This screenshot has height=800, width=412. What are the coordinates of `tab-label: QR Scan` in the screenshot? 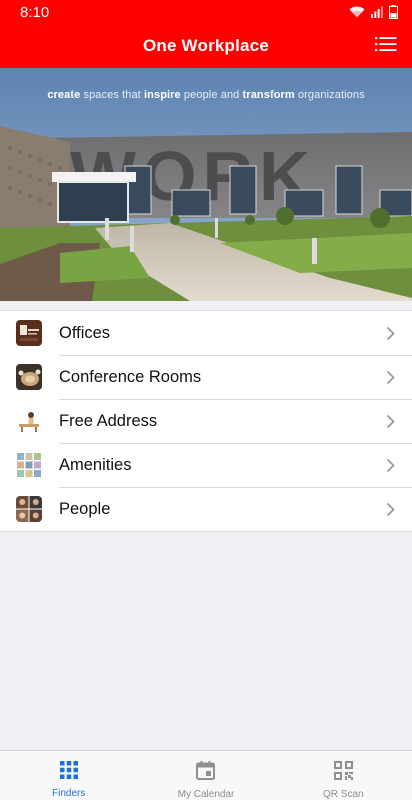 It's located at (343, 794).